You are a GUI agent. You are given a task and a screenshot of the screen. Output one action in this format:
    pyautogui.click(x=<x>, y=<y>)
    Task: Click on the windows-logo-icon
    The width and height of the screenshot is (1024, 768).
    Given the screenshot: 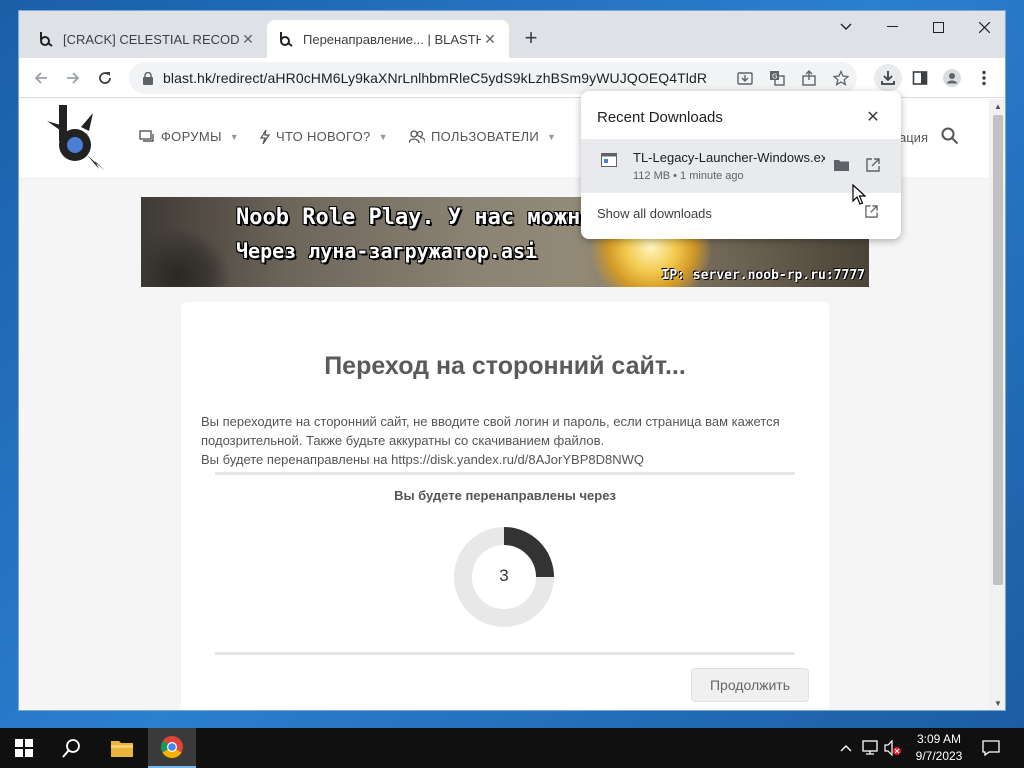 What is the action you would take?
    pyautogui.click(x=24, y=748)
    